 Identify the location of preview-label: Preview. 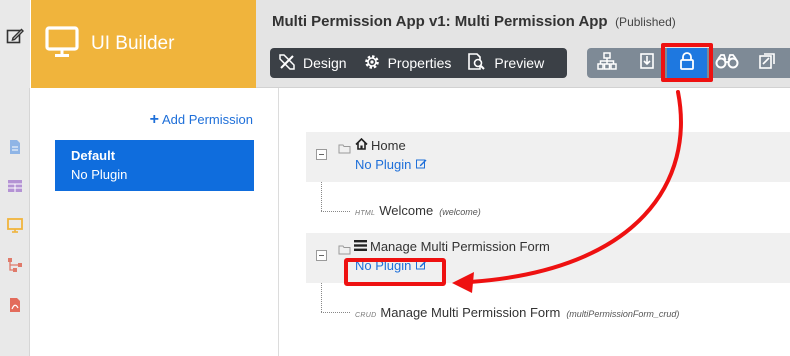
(519, 63).